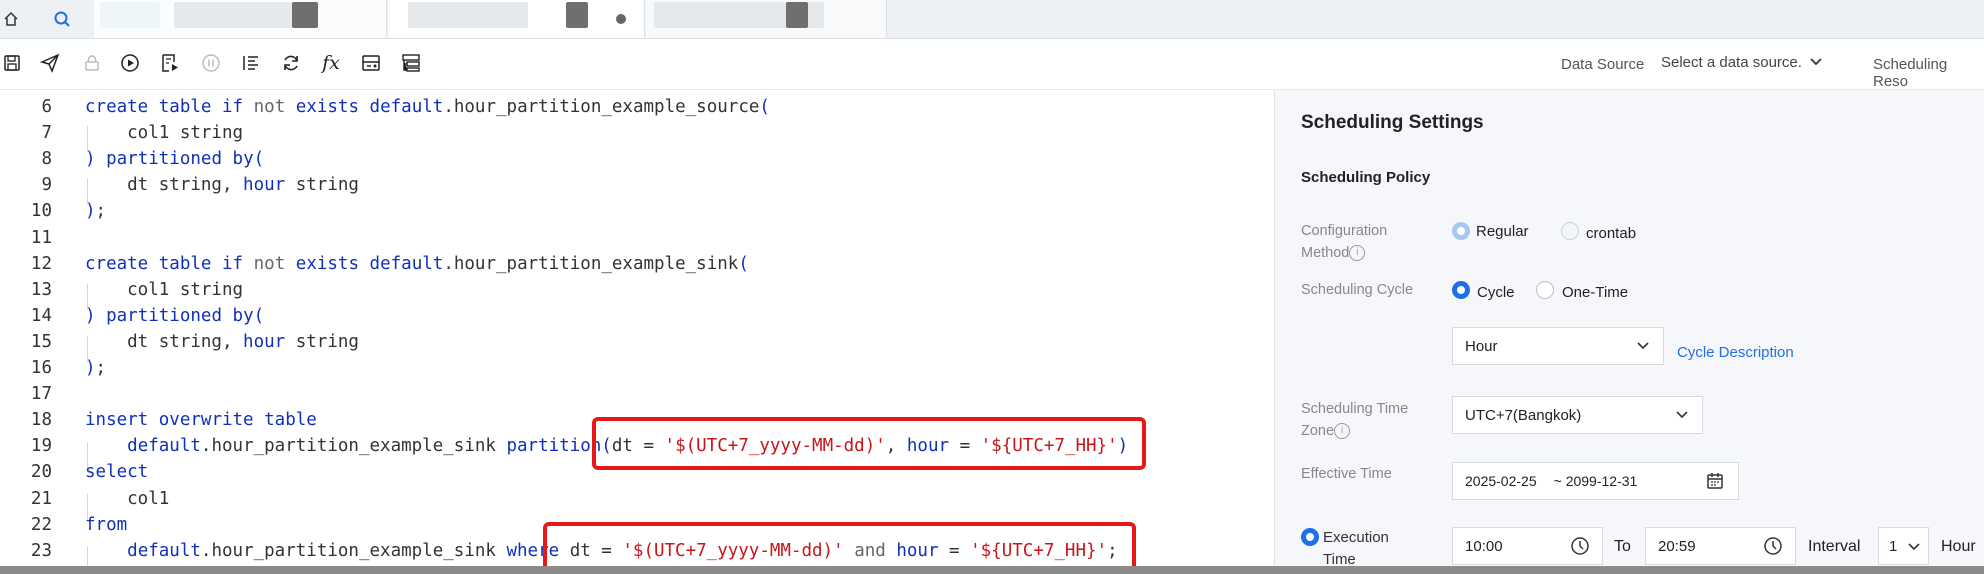  Describe the element at coordinates (222, 185) in the screenshot. I see `code-text: dt string, hour string` at that location.